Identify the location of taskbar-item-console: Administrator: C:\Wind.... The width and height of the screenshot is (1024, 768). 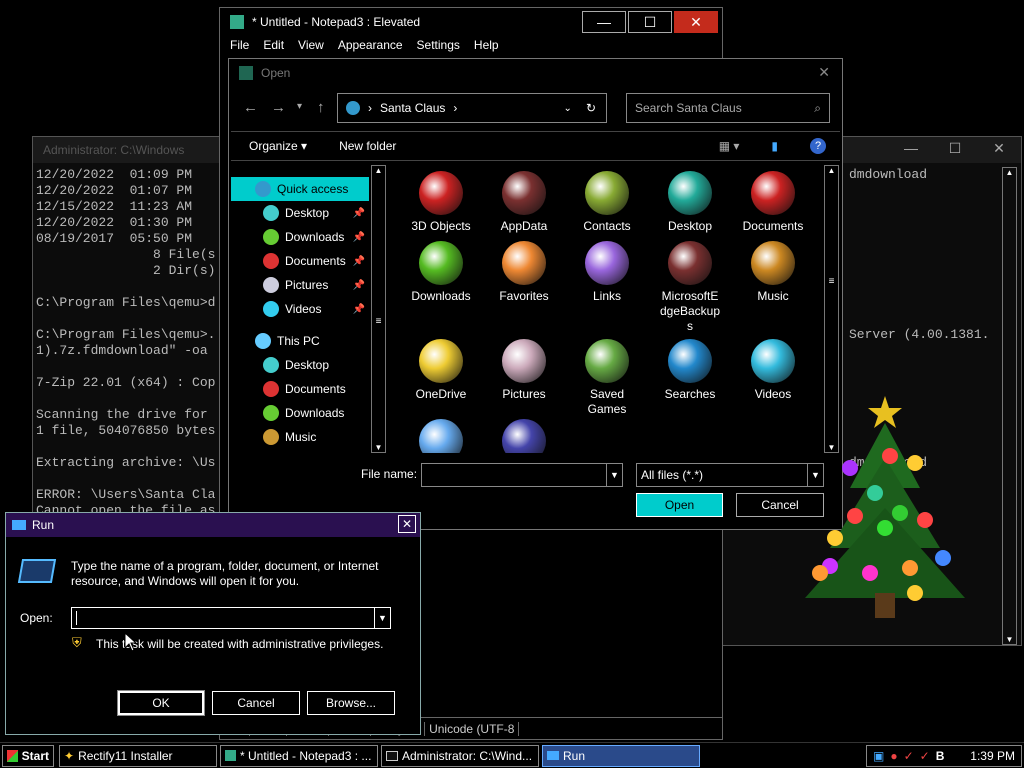
(460, 755).